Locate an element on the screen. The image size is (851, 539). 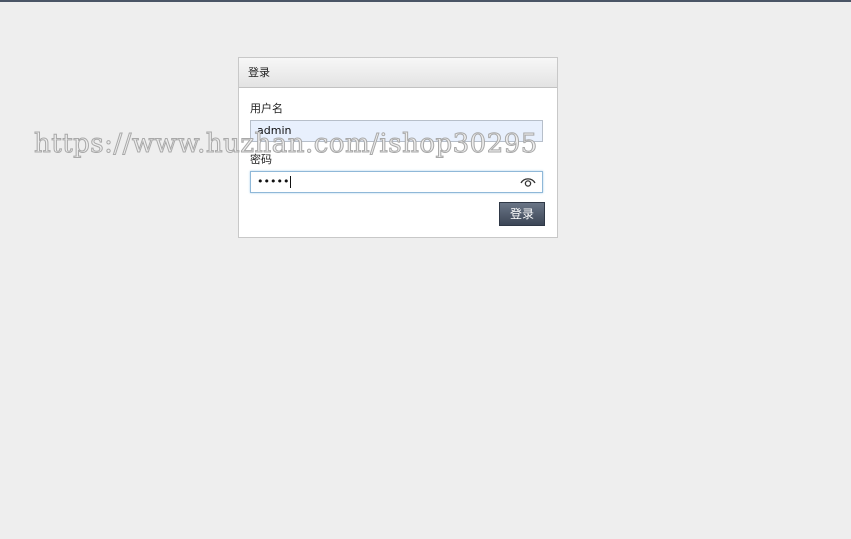
login-button: 登录 is located at coordinates (522, 214).